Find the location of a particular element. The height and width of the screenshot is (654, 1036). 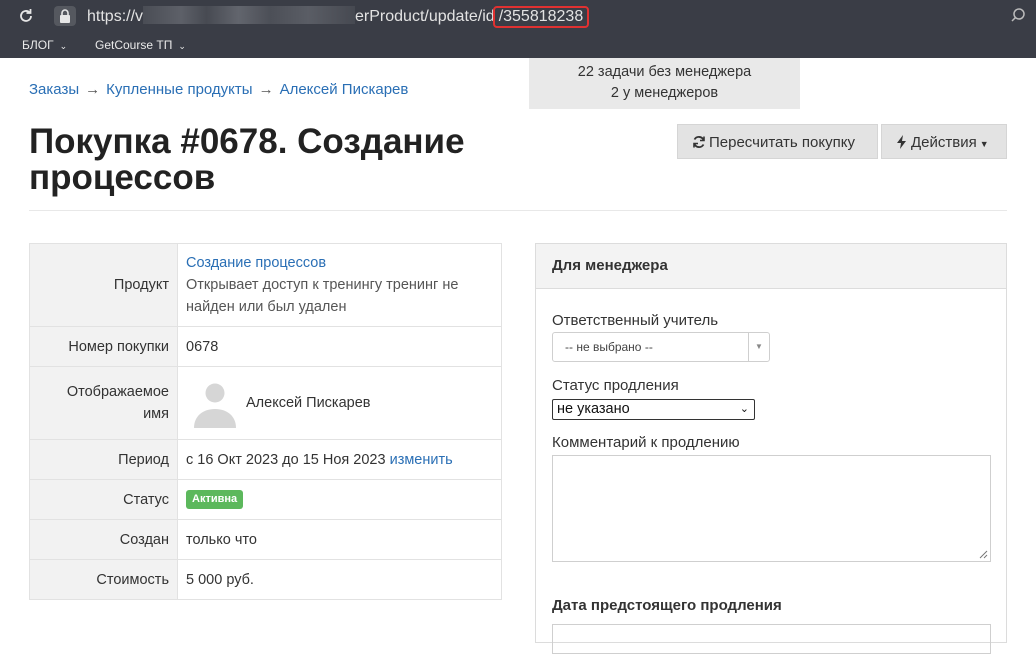

period-cell: с 16 Окт 2023 до 15 Ноя 2023 изменить is located at coordinates (339, 459).